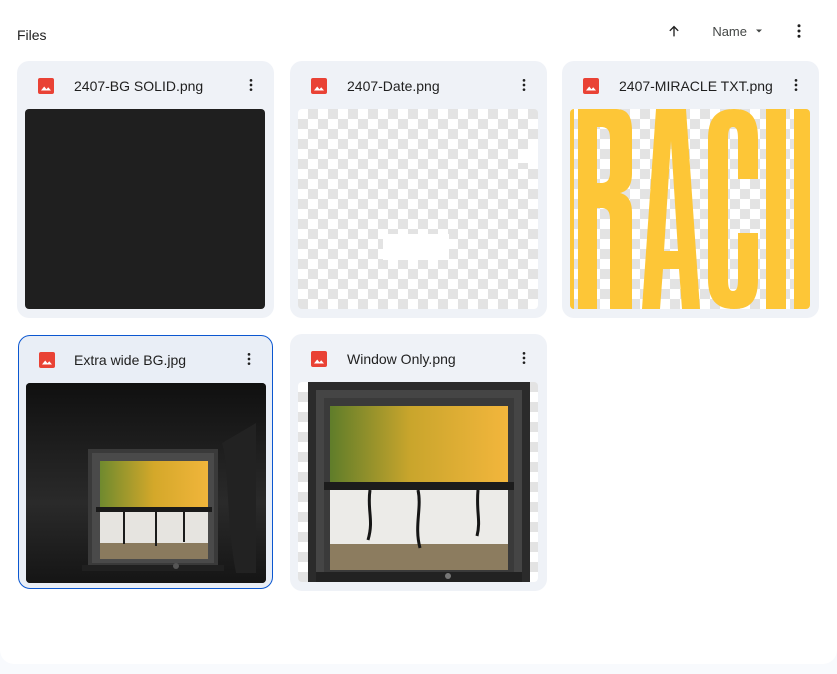 The width and height of the screenshot is (837, 674). What do you see at coordinates (696, 86) in the screenshot?
I see `file-name: 2407-MIRACLE TXT.png` at bounding box center [696, 86].